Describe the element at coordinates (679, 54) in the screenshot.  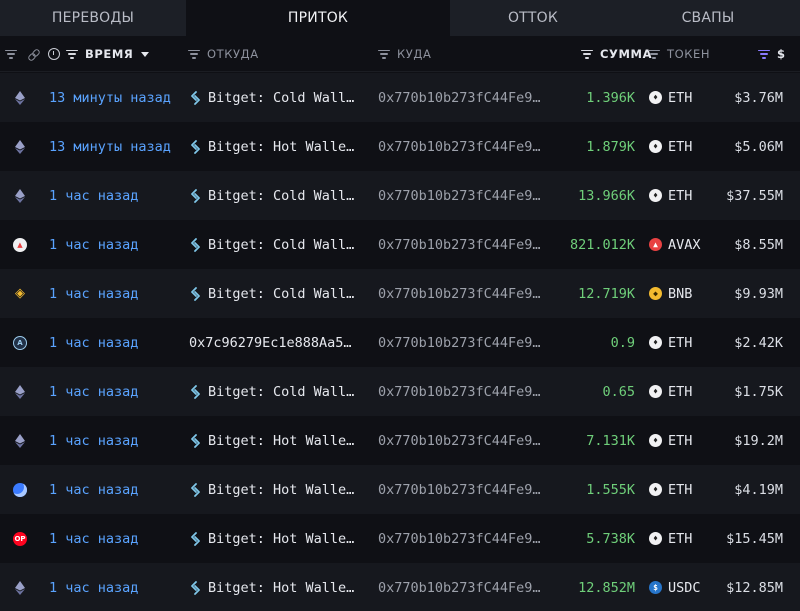
I see `token-header: ТОКЕН` at that location.